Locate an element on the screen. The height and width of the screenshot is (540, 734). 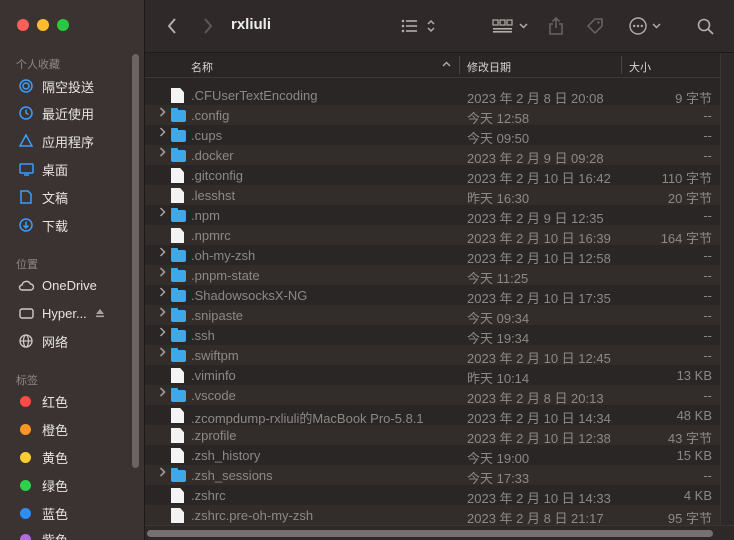
column-header-size: 大小 is located at coordinates (640, 67).